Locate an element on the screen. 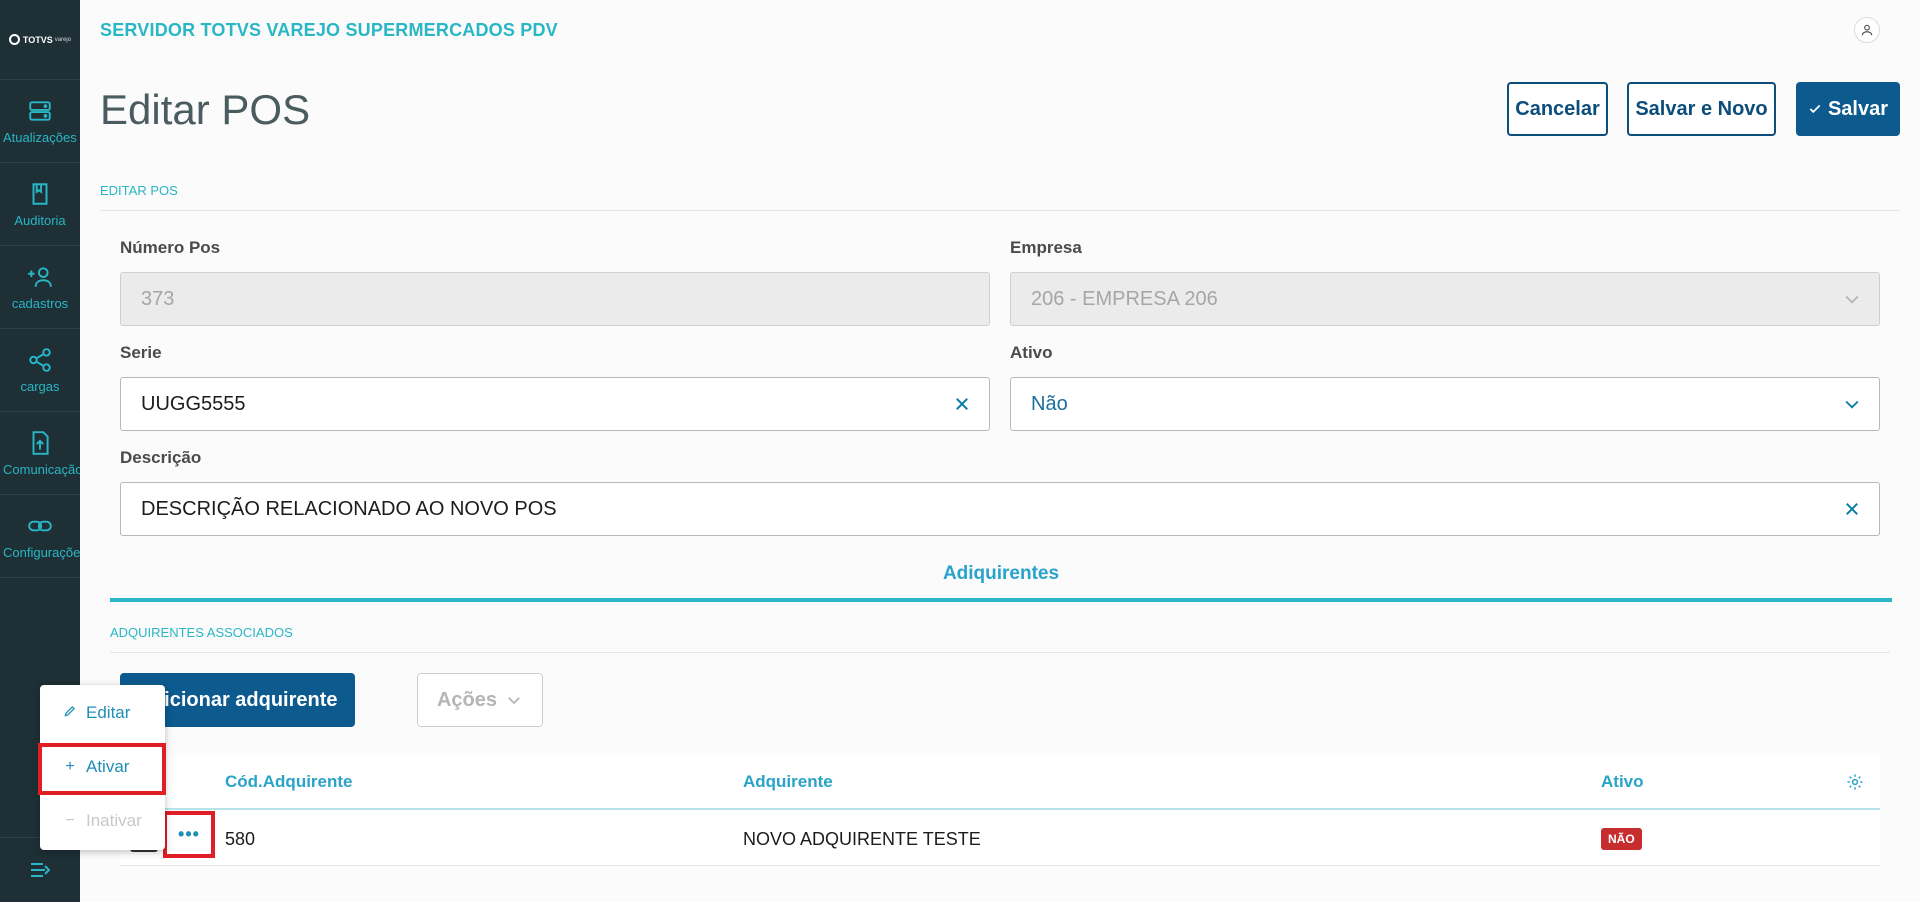 The width and height of the screenshot is (1920, 902). empresa-value: 206 - EMPRESA 206 is located at coordinates (1124, 298).